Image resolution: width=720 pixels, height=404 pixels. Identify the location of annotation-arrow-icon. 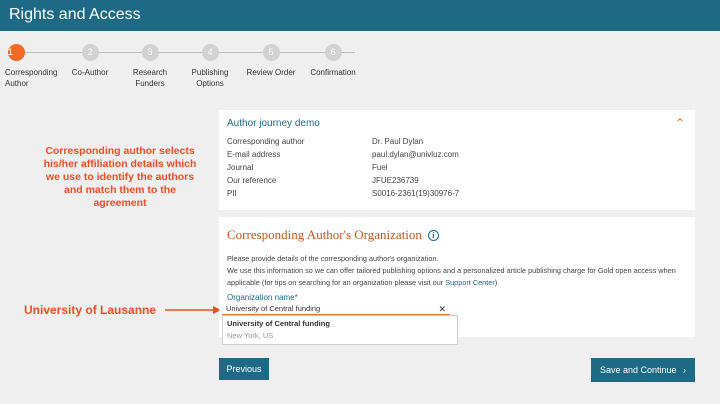
(193, 310).